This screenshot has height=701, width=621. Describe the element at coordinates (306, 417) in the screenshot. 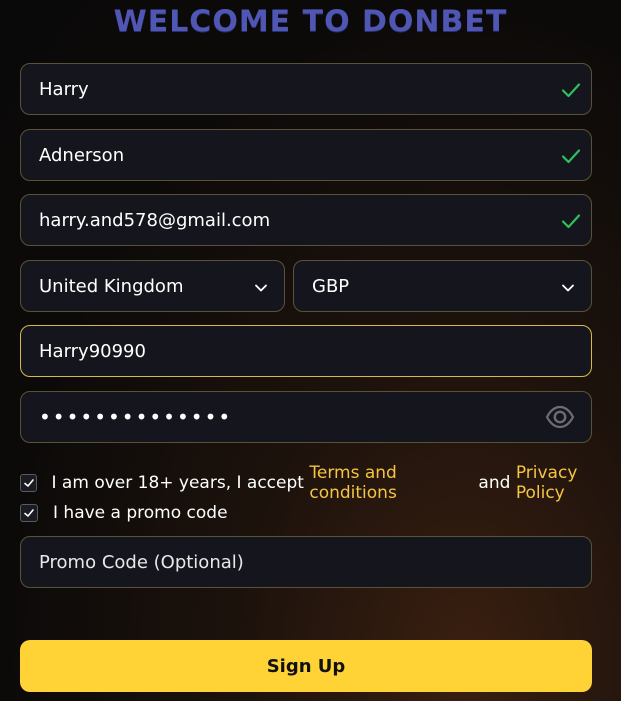

I see `password-field: ••••••••••••••` at that location.